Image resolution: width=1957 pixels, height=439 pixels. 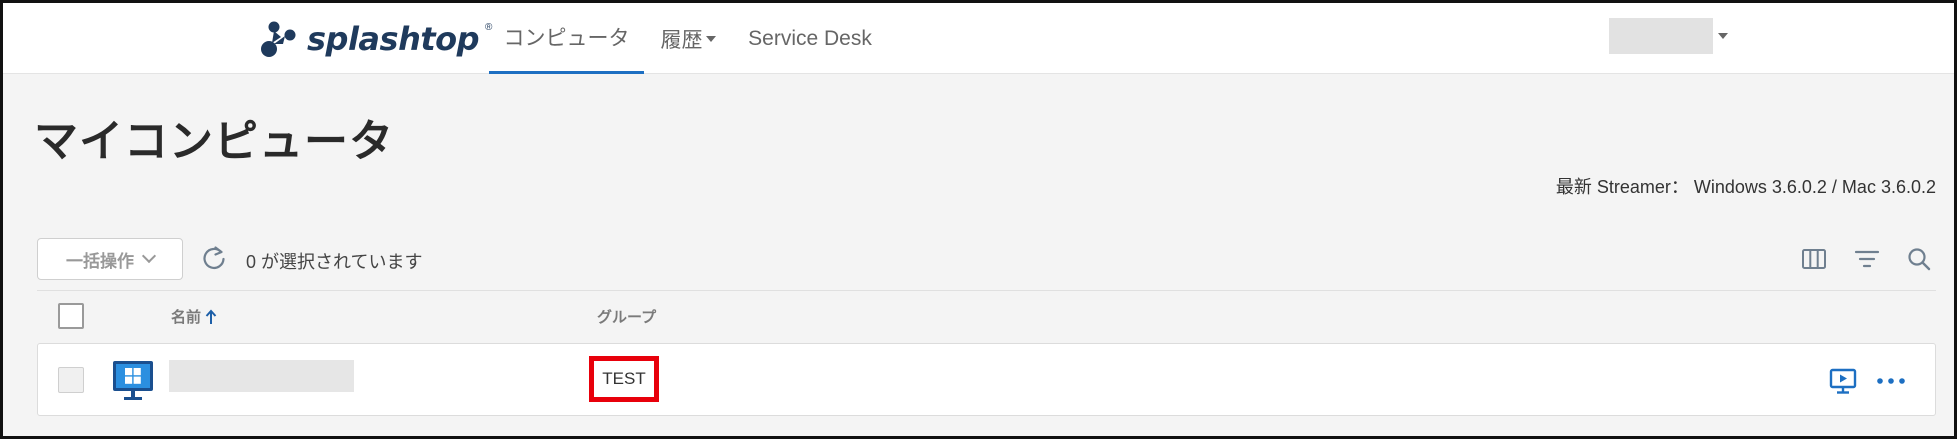 I want to click on select-all-checkbox, so click(x=71, y=316).